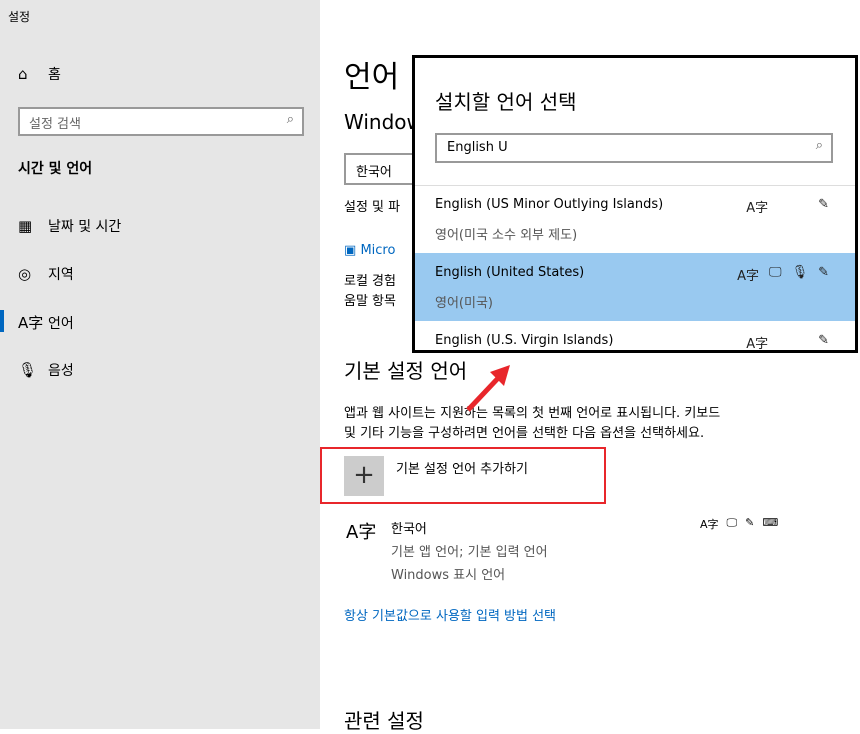 The height and width of the screenshot is (734, 860). I want to click on pref-desc: 앱과 웹 사이트는 지원하는 목록의 첫 번째 언어로 표시됩니다. 키보드, so click(532, 413).